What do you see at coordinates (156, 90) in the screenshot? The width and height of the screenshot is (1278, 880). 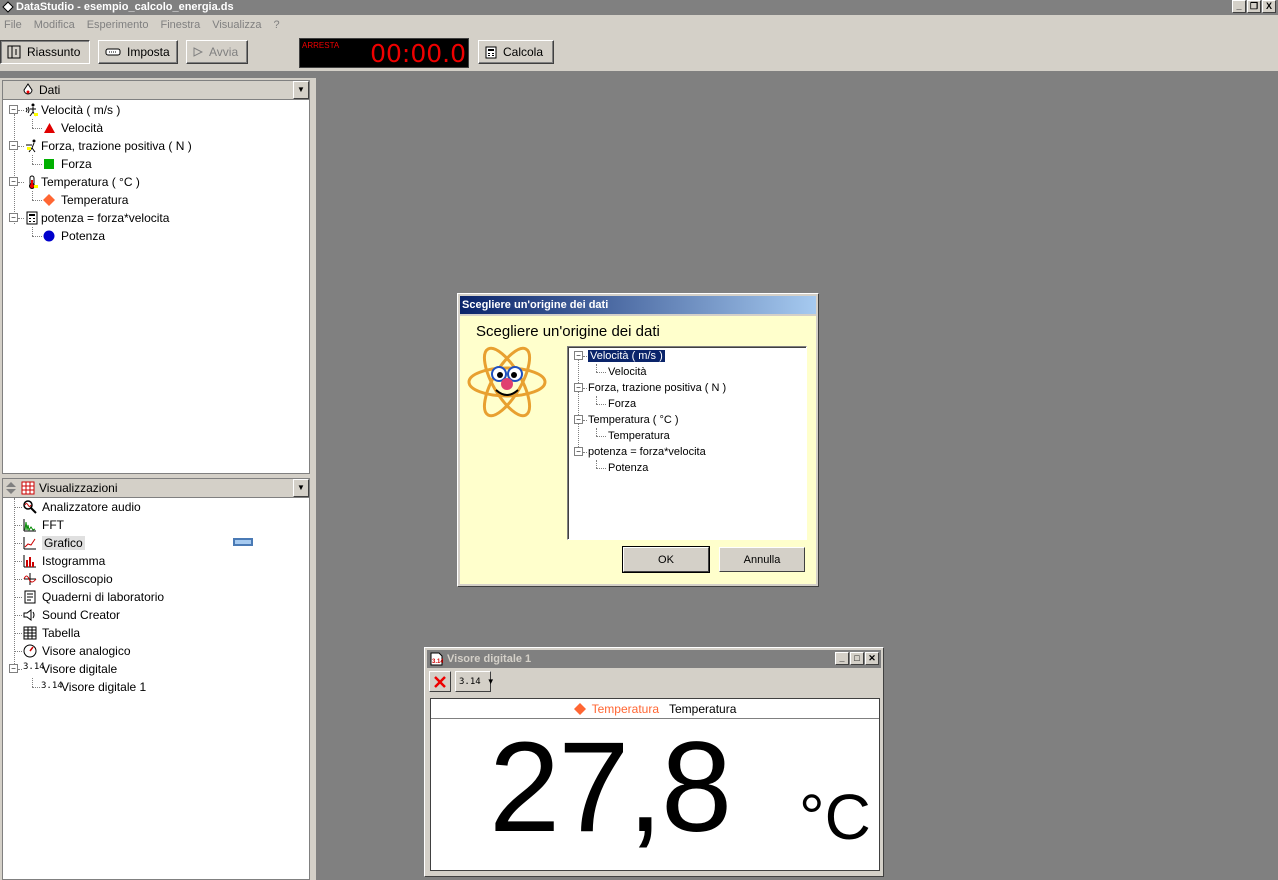 I see `data-panel-header: Dati ▼` at bounding box center [156, 90].